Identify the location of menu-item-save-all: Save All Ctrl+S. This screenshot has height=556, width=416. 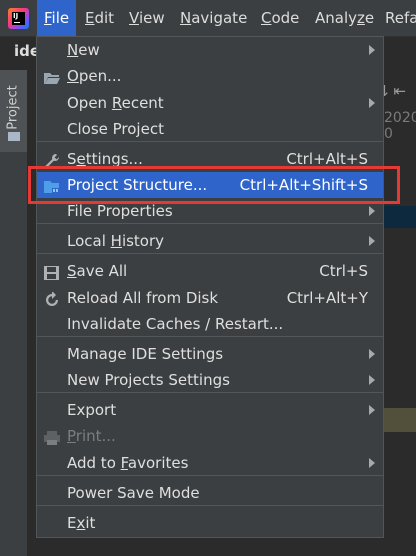
(210, 271).